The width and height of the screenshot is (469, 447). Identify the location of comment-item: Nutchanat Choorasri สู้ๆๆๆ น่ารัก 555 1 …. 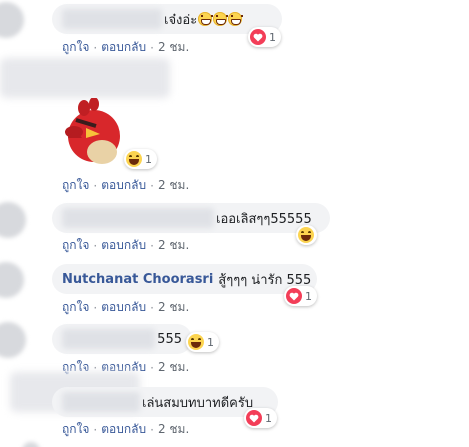
(234, 290).